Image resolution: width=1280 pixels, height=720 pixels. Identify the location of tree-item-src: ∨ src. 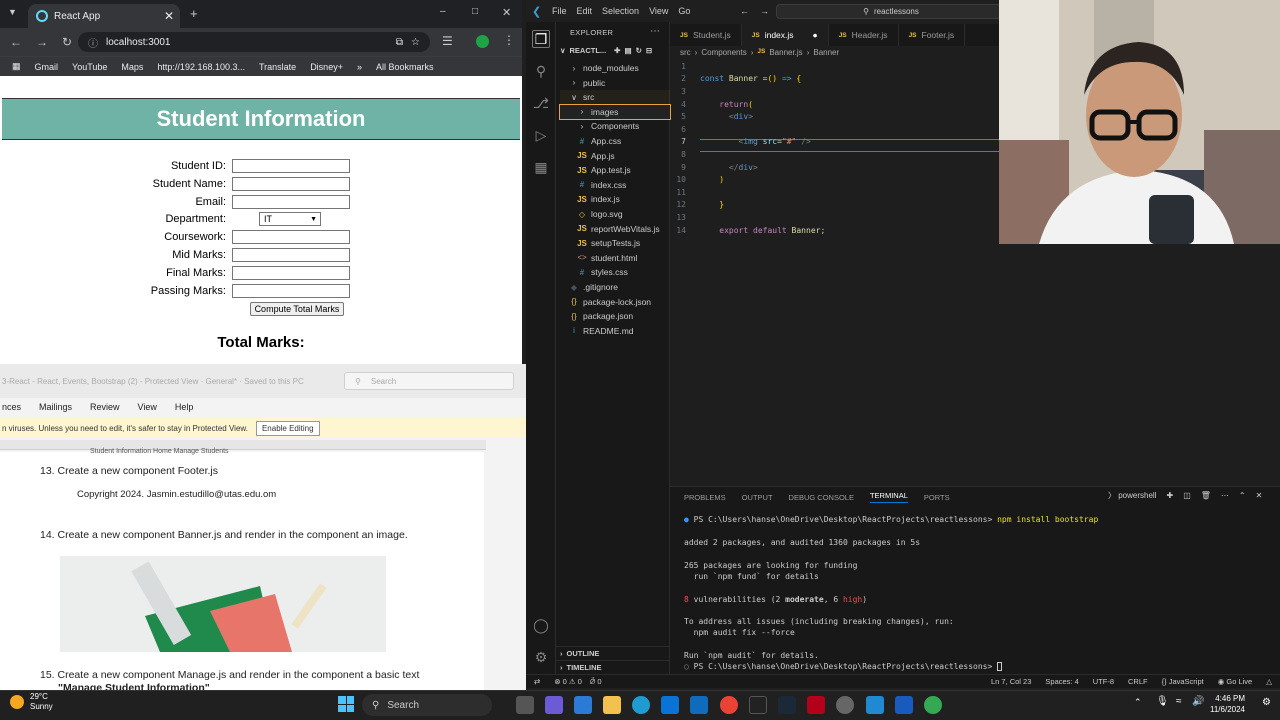
(615, 97).